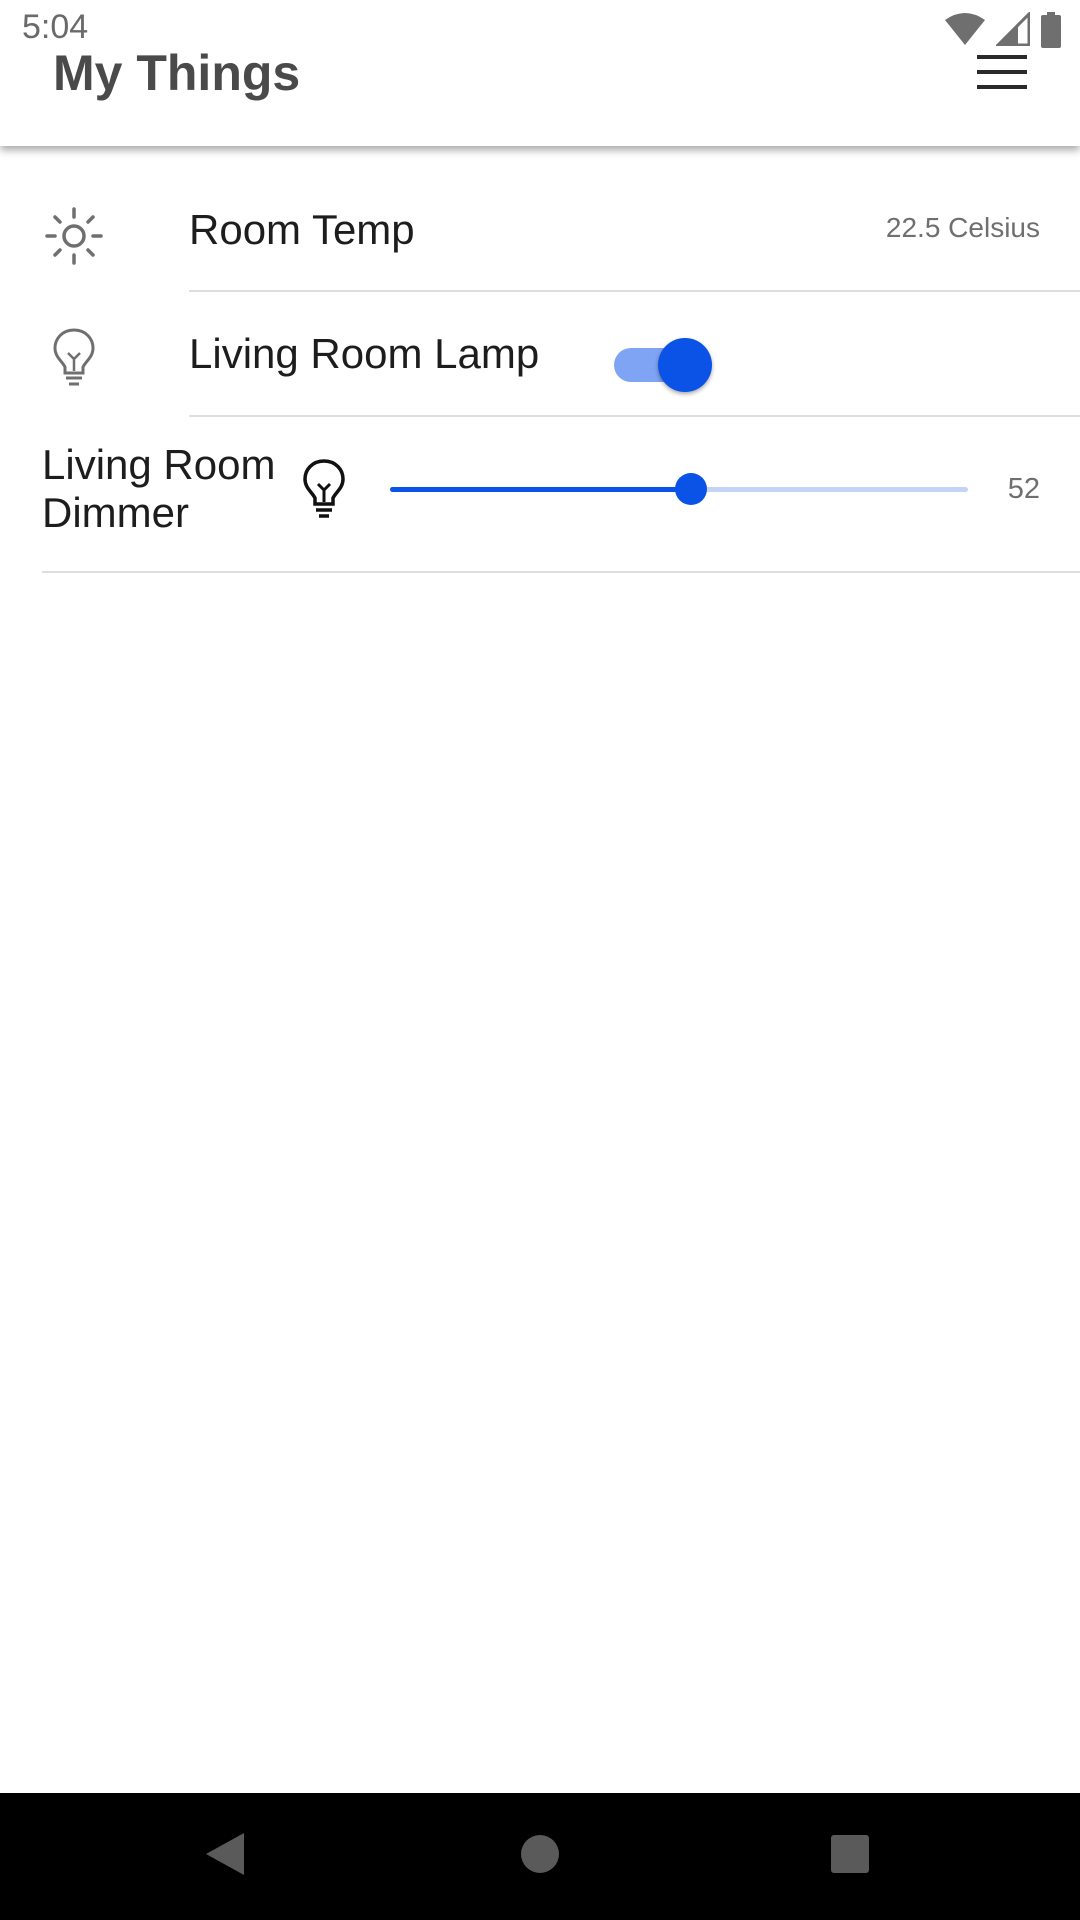  I want to click on back-icon, so click(225, 1856).